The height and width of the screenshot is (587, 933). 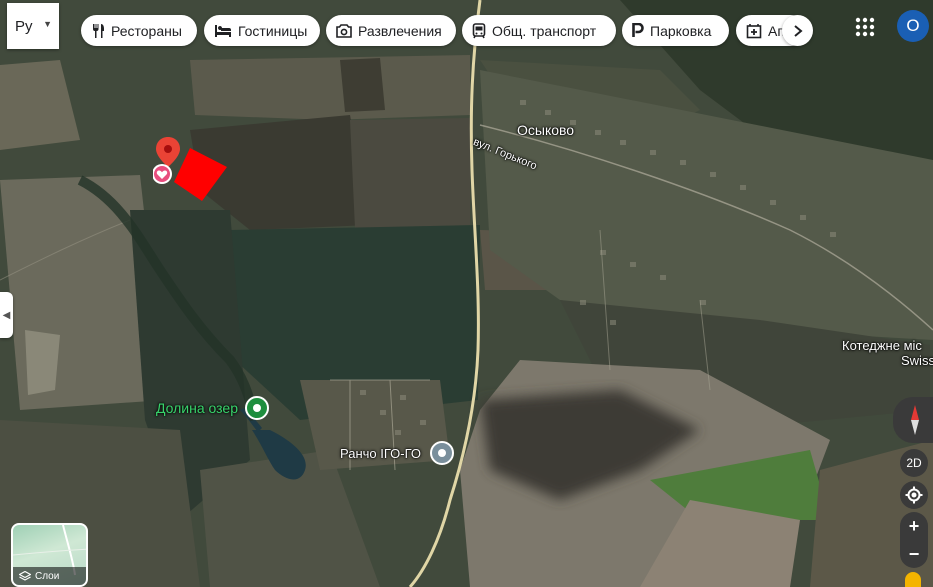 I want to click on compass-control, so click(x=913, y=420).